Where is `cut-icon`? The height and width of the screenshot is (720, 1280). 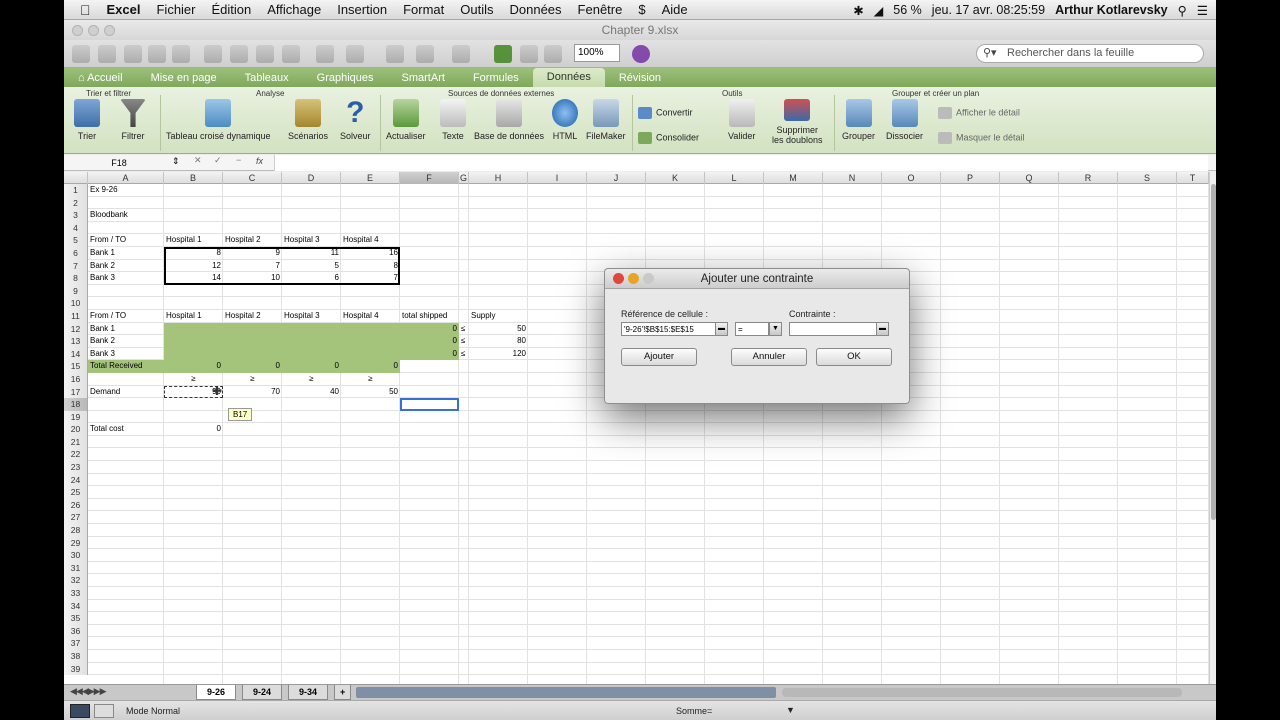 cut-icon is located at coordinates (213, 54).